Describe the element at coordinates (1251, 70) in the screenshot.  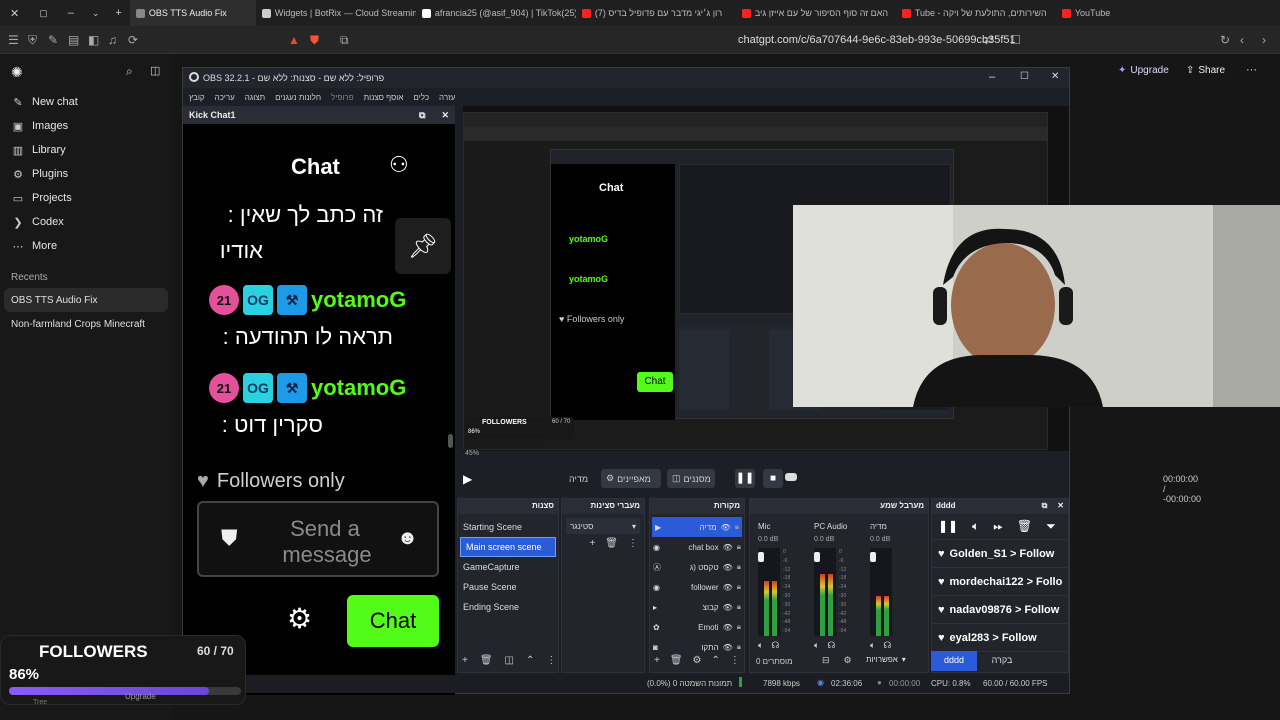
I see `more-options-button: ···` at that location.